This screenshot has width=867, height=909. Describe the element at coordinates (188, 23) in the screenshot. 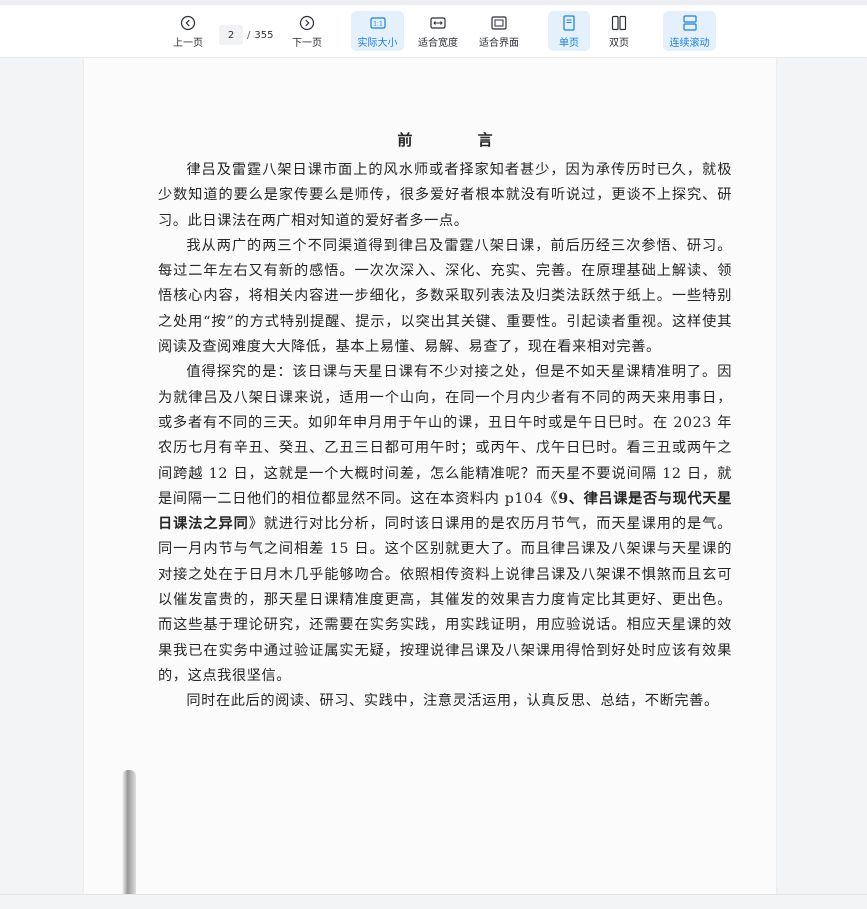

I see `chevron-left-circle-icon` at that location.